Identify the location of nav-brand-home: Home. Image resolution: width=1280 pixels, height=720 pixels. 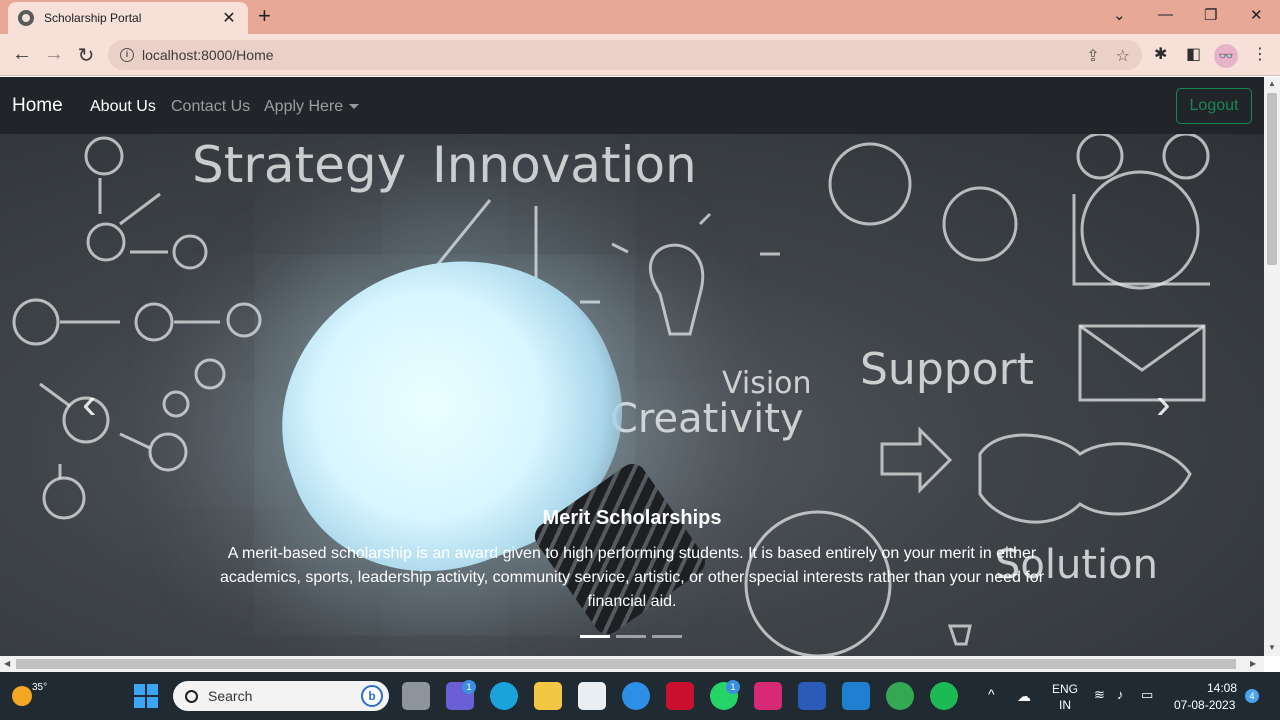
(37, 106).